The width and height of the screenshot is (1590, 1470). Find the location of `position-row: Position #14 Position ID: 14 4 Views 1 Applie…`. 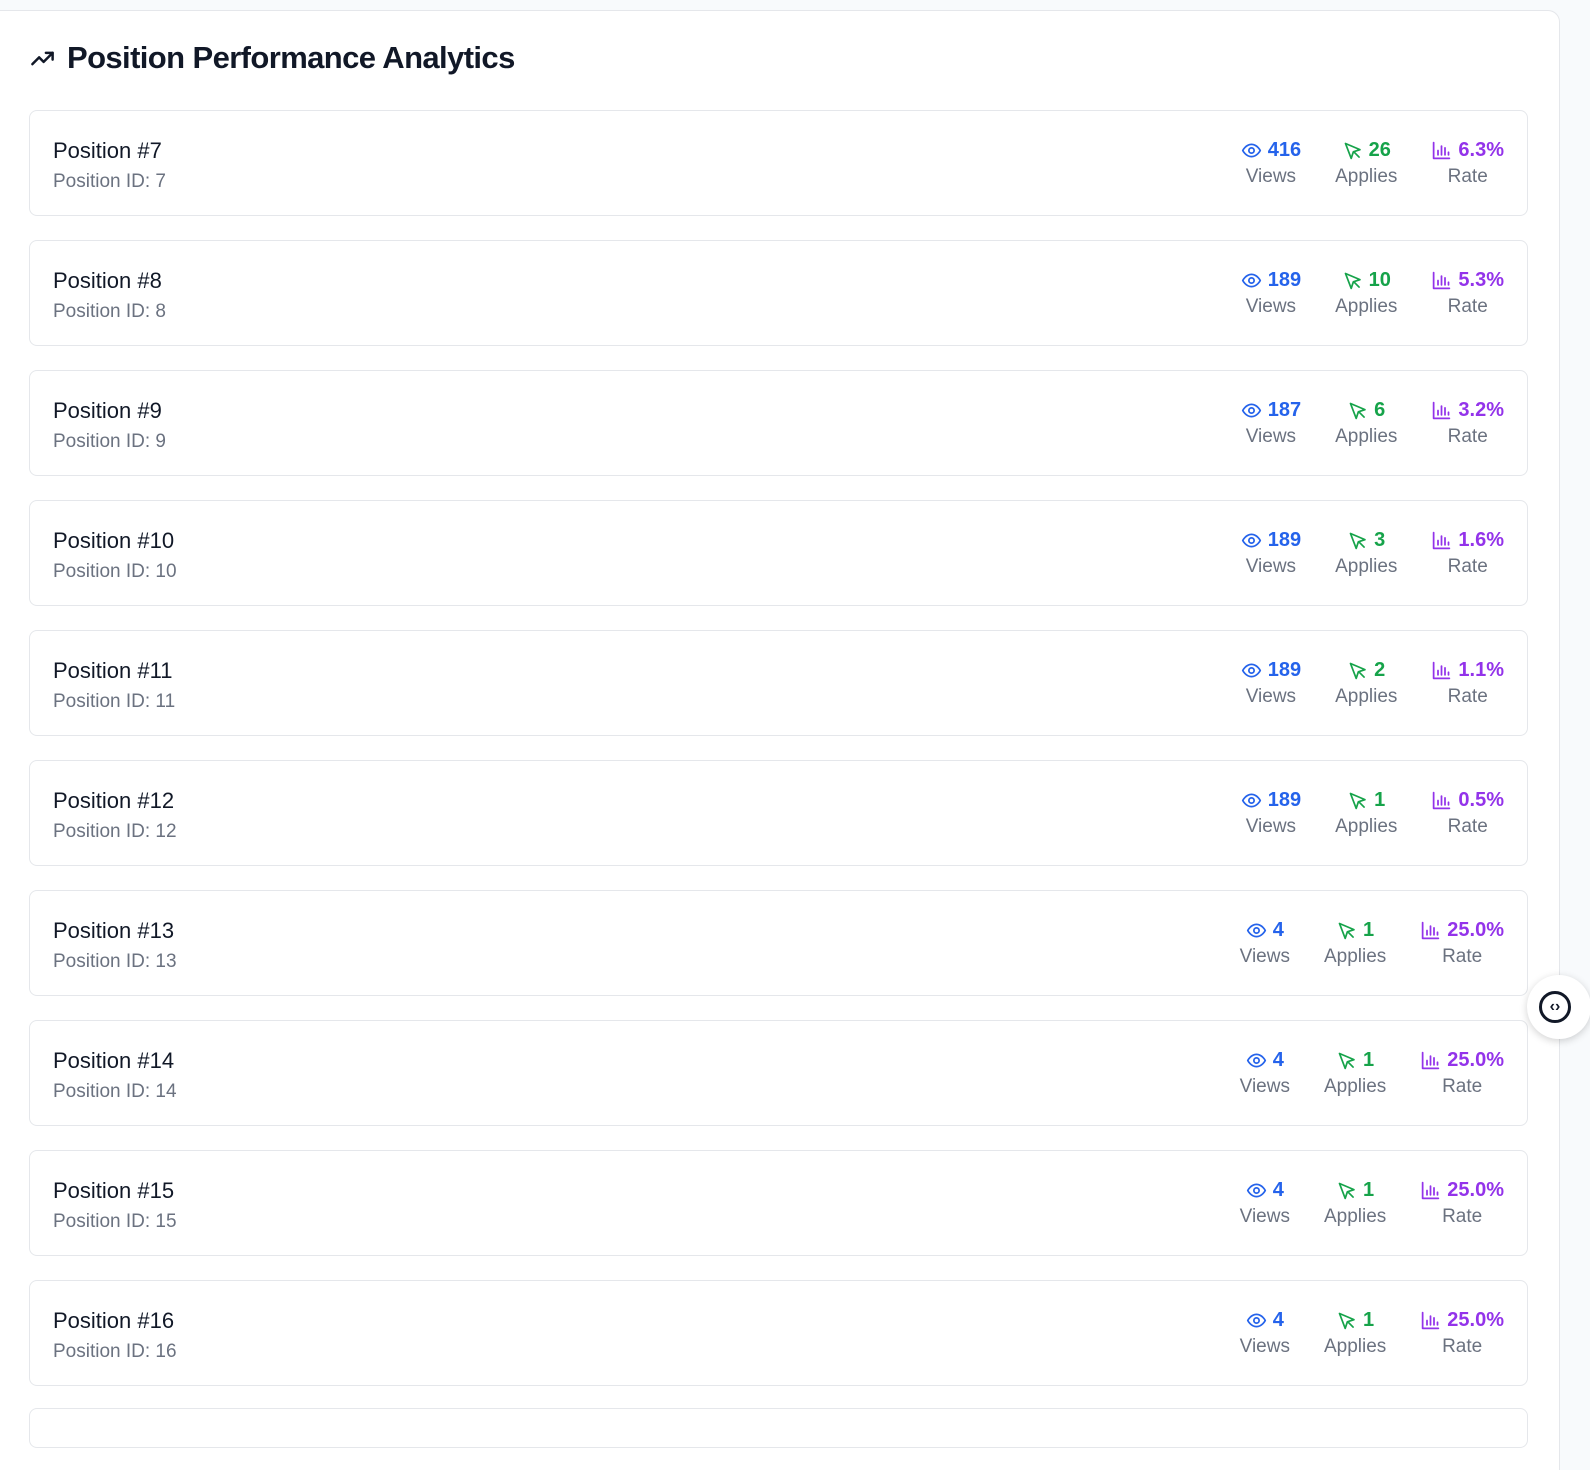

position-row: Position #14 Position ID: 14 4 Views 1 Applie… is located at coordinates (778, 1073).